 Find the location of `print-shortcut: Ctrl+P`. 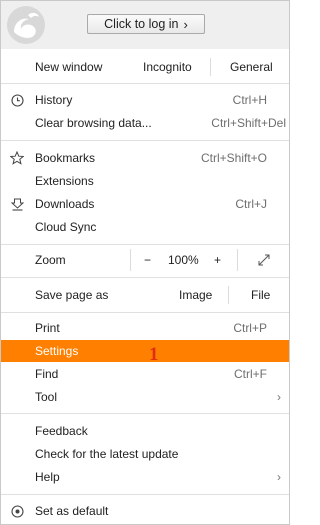

print-shortcut: Ctrl+P is located at coordinates (250, 328).